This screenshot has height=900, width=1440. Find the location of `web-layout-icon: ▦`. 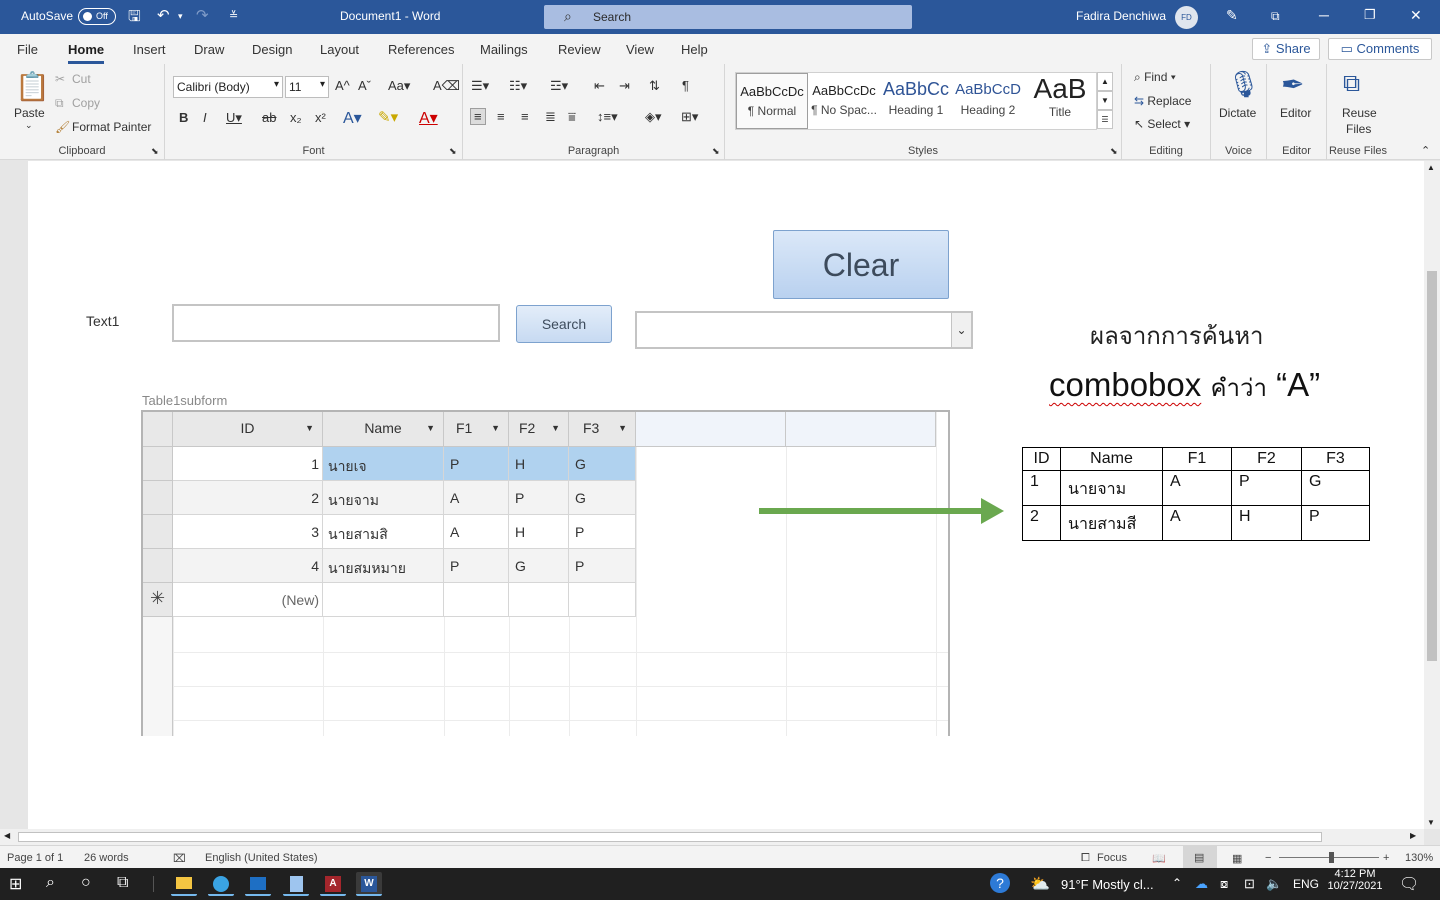

web-layout-icon: ▦ is located at coordinates (1237, 858).